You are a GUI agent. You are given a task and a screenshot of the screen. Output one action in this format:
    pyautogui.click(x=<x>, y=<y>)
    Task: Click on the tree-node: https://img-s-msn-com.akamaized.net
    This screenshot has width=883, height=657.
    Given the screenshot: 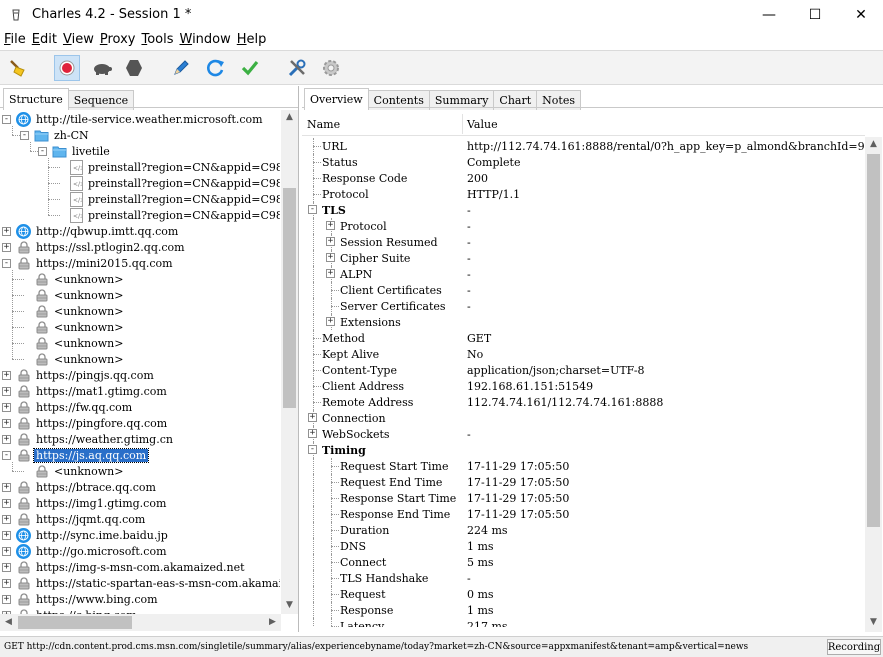 What is the action you would take?
    pyautogui.click(x=131, y=567)
    